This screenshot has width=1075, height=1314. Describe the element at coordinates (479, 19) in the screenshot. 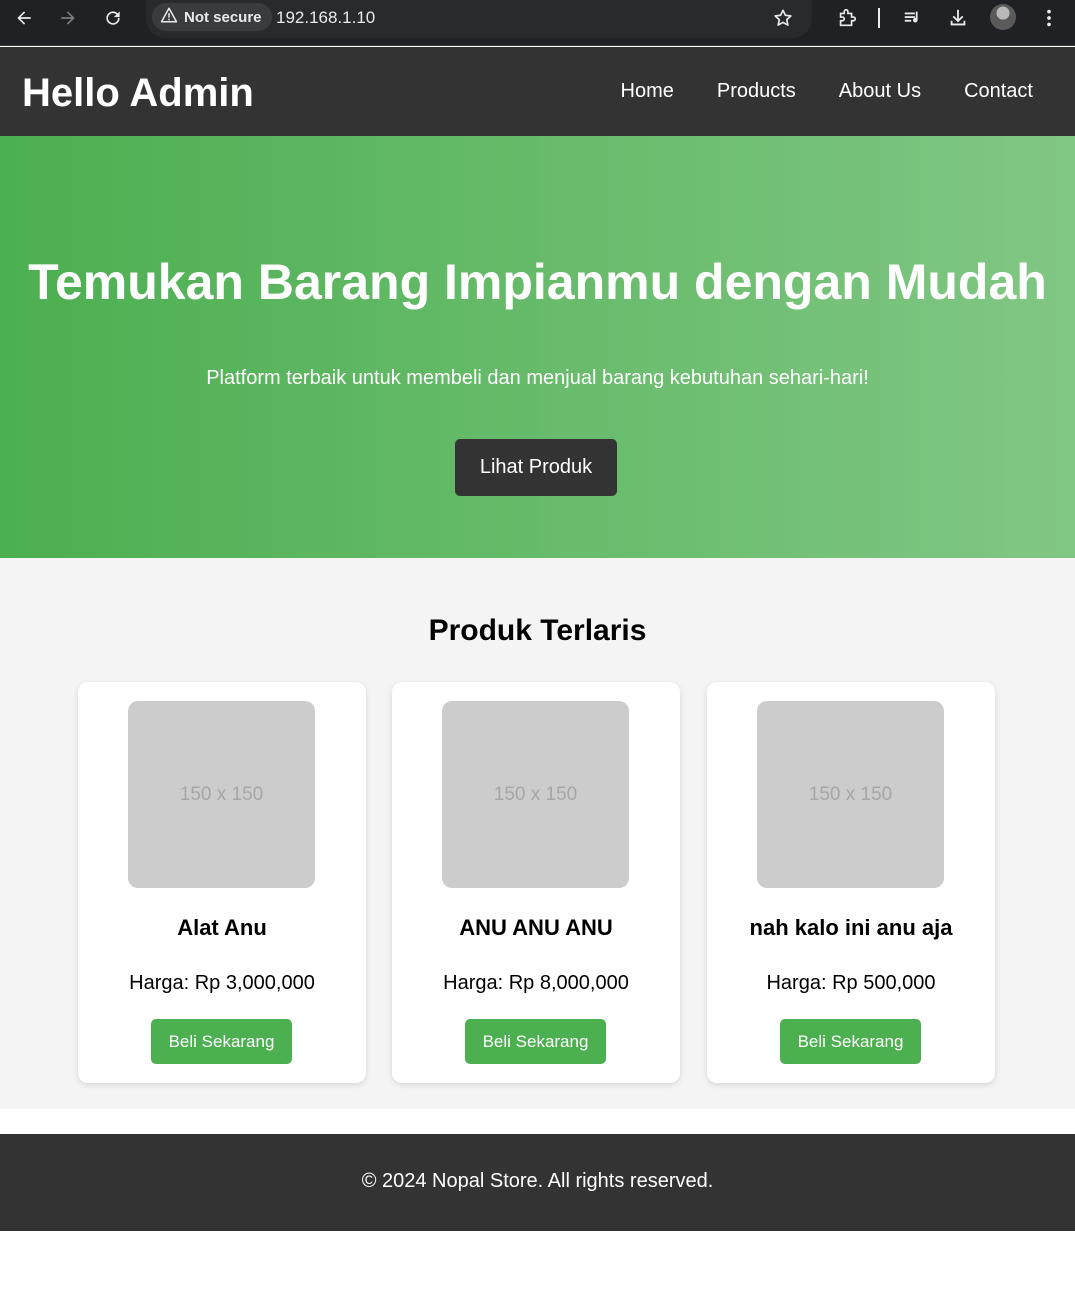

I see `address-bar: Not secure 192.168.1.10` at that location.